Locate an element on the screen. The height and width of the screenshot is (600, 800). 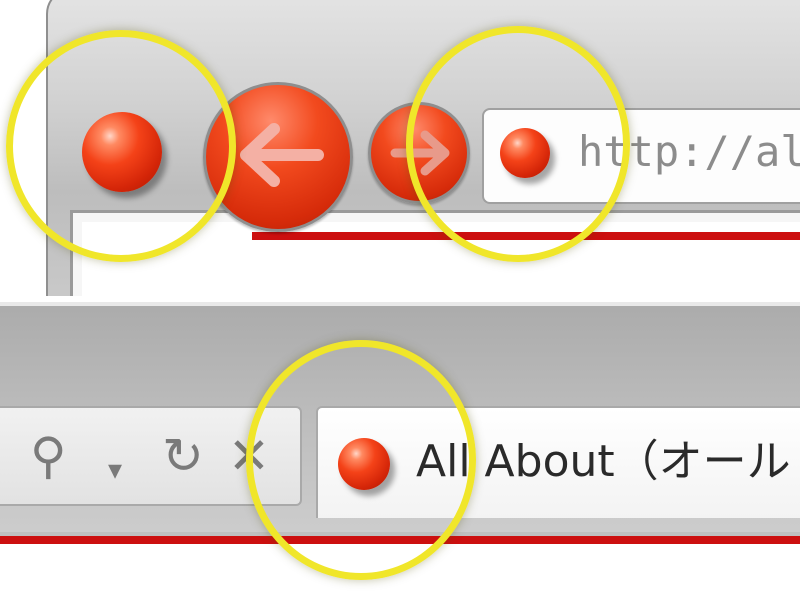
refresh-icon: ↻ is located at coordinates (183, 456).